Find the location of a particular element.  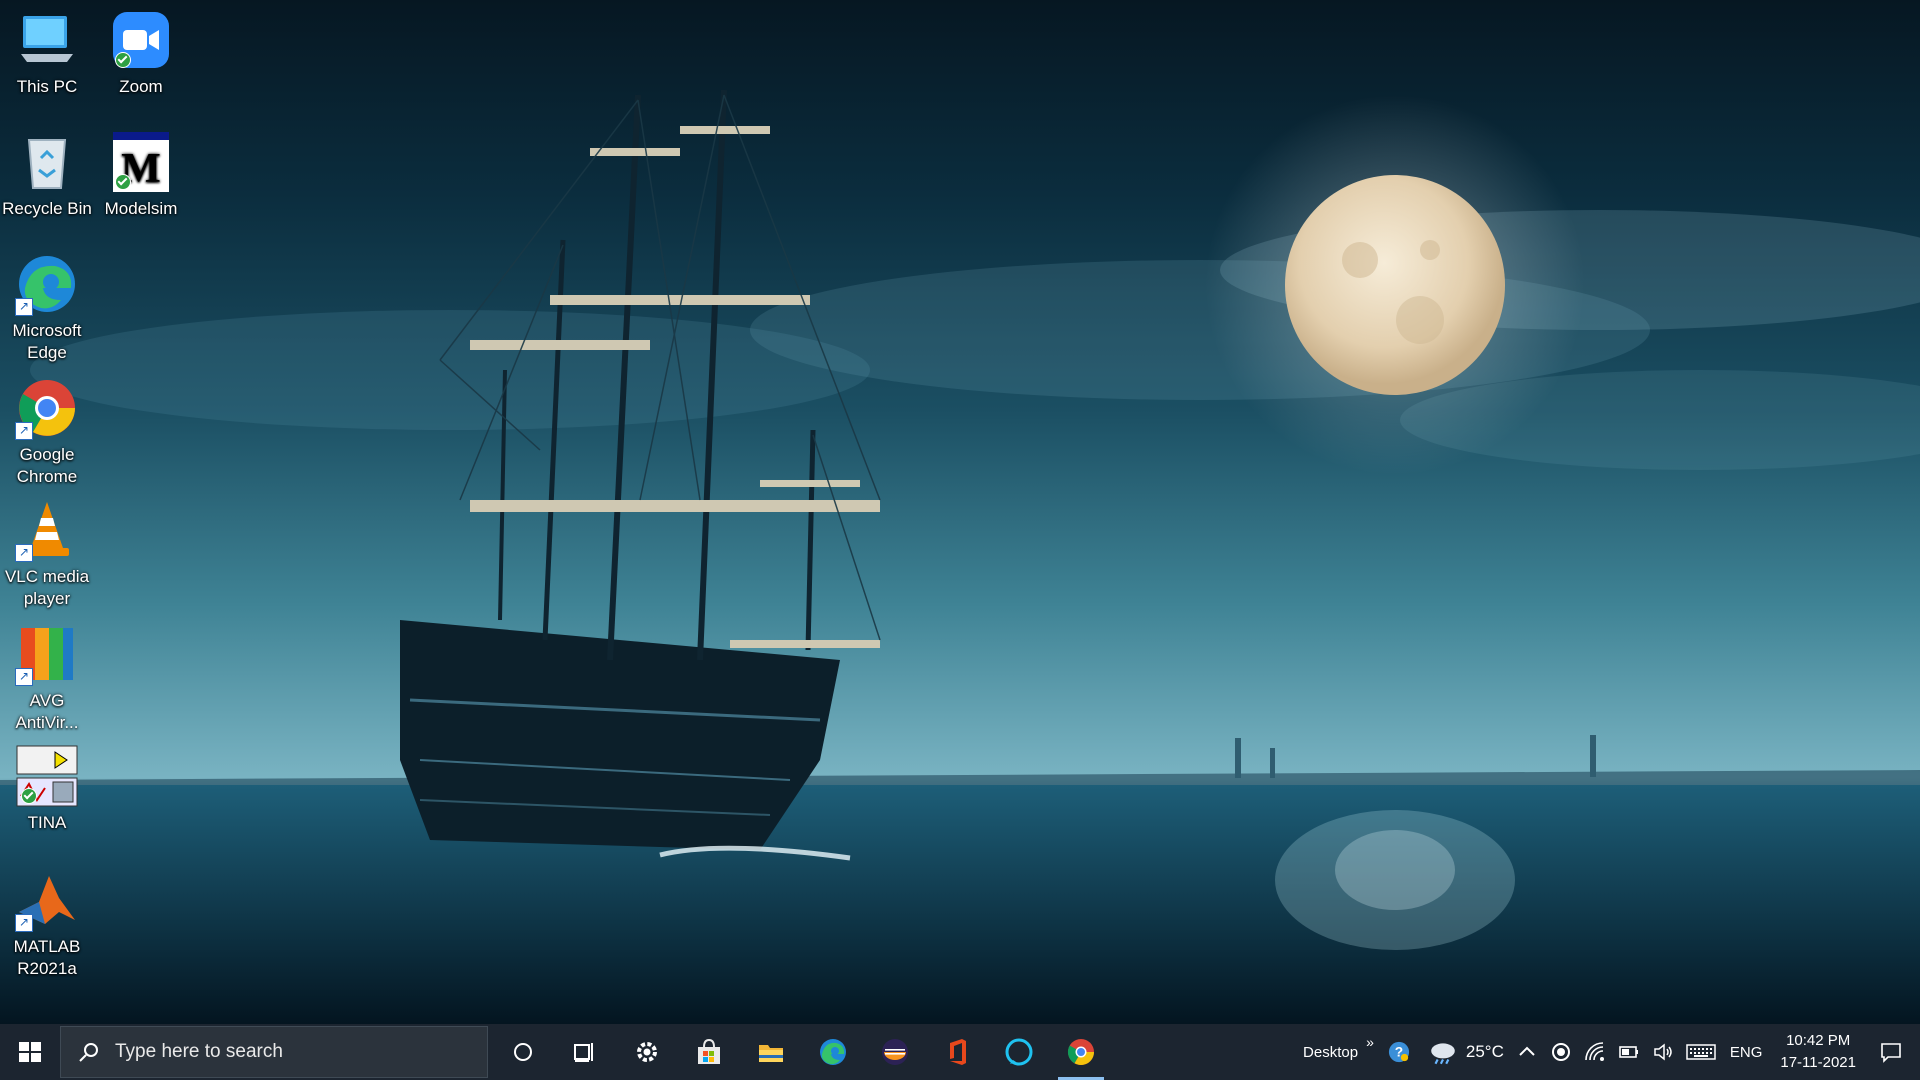

cortana-button is located at coordinates (523, 1052).